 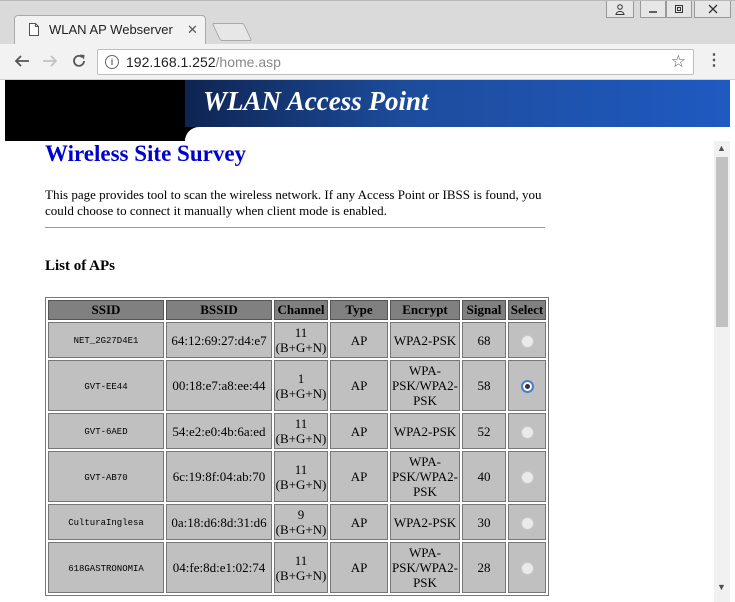 I want to click on url-path: /home.asp, so click(x=248, y=62).